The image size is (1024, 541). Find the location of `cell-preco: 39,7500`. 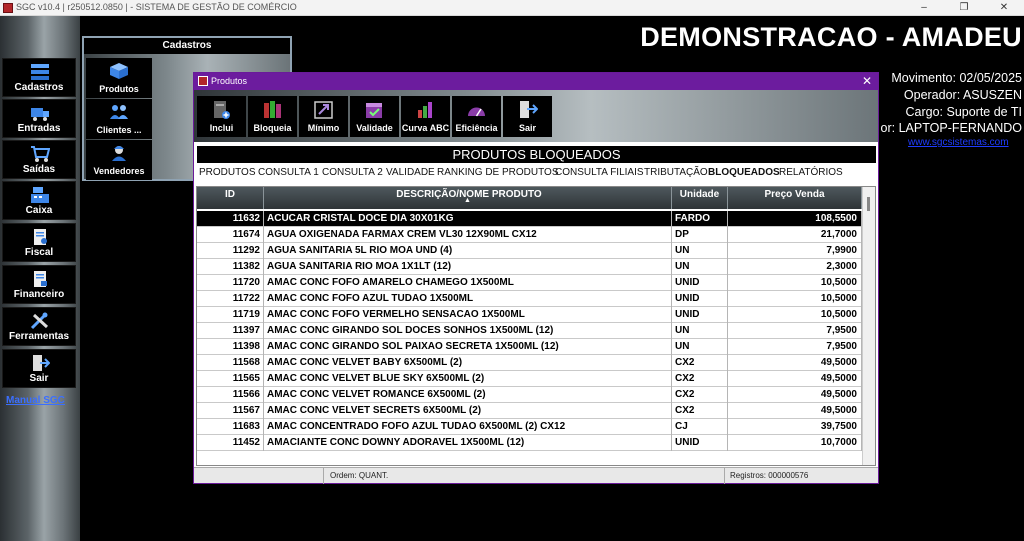

cell-preco: 39,7500 is located at coordinates (795, 427).